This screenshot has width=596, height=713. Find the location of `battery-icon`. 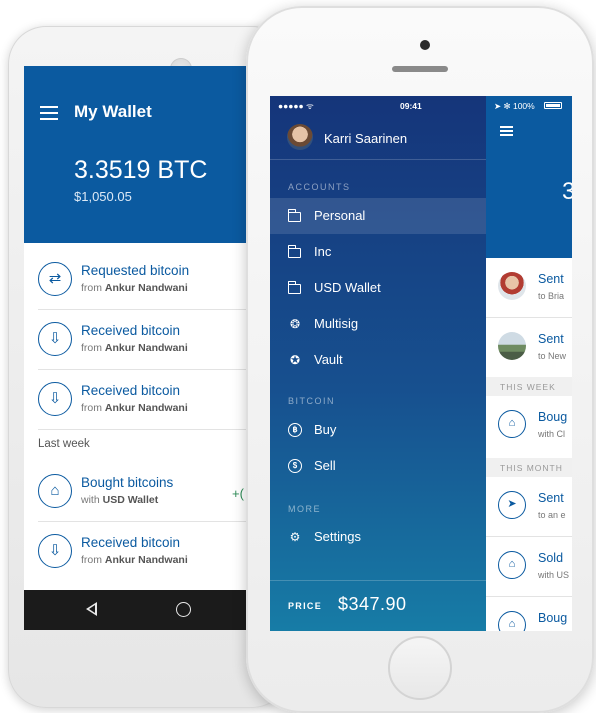

battery-icon is located at coordinates (553, 105).